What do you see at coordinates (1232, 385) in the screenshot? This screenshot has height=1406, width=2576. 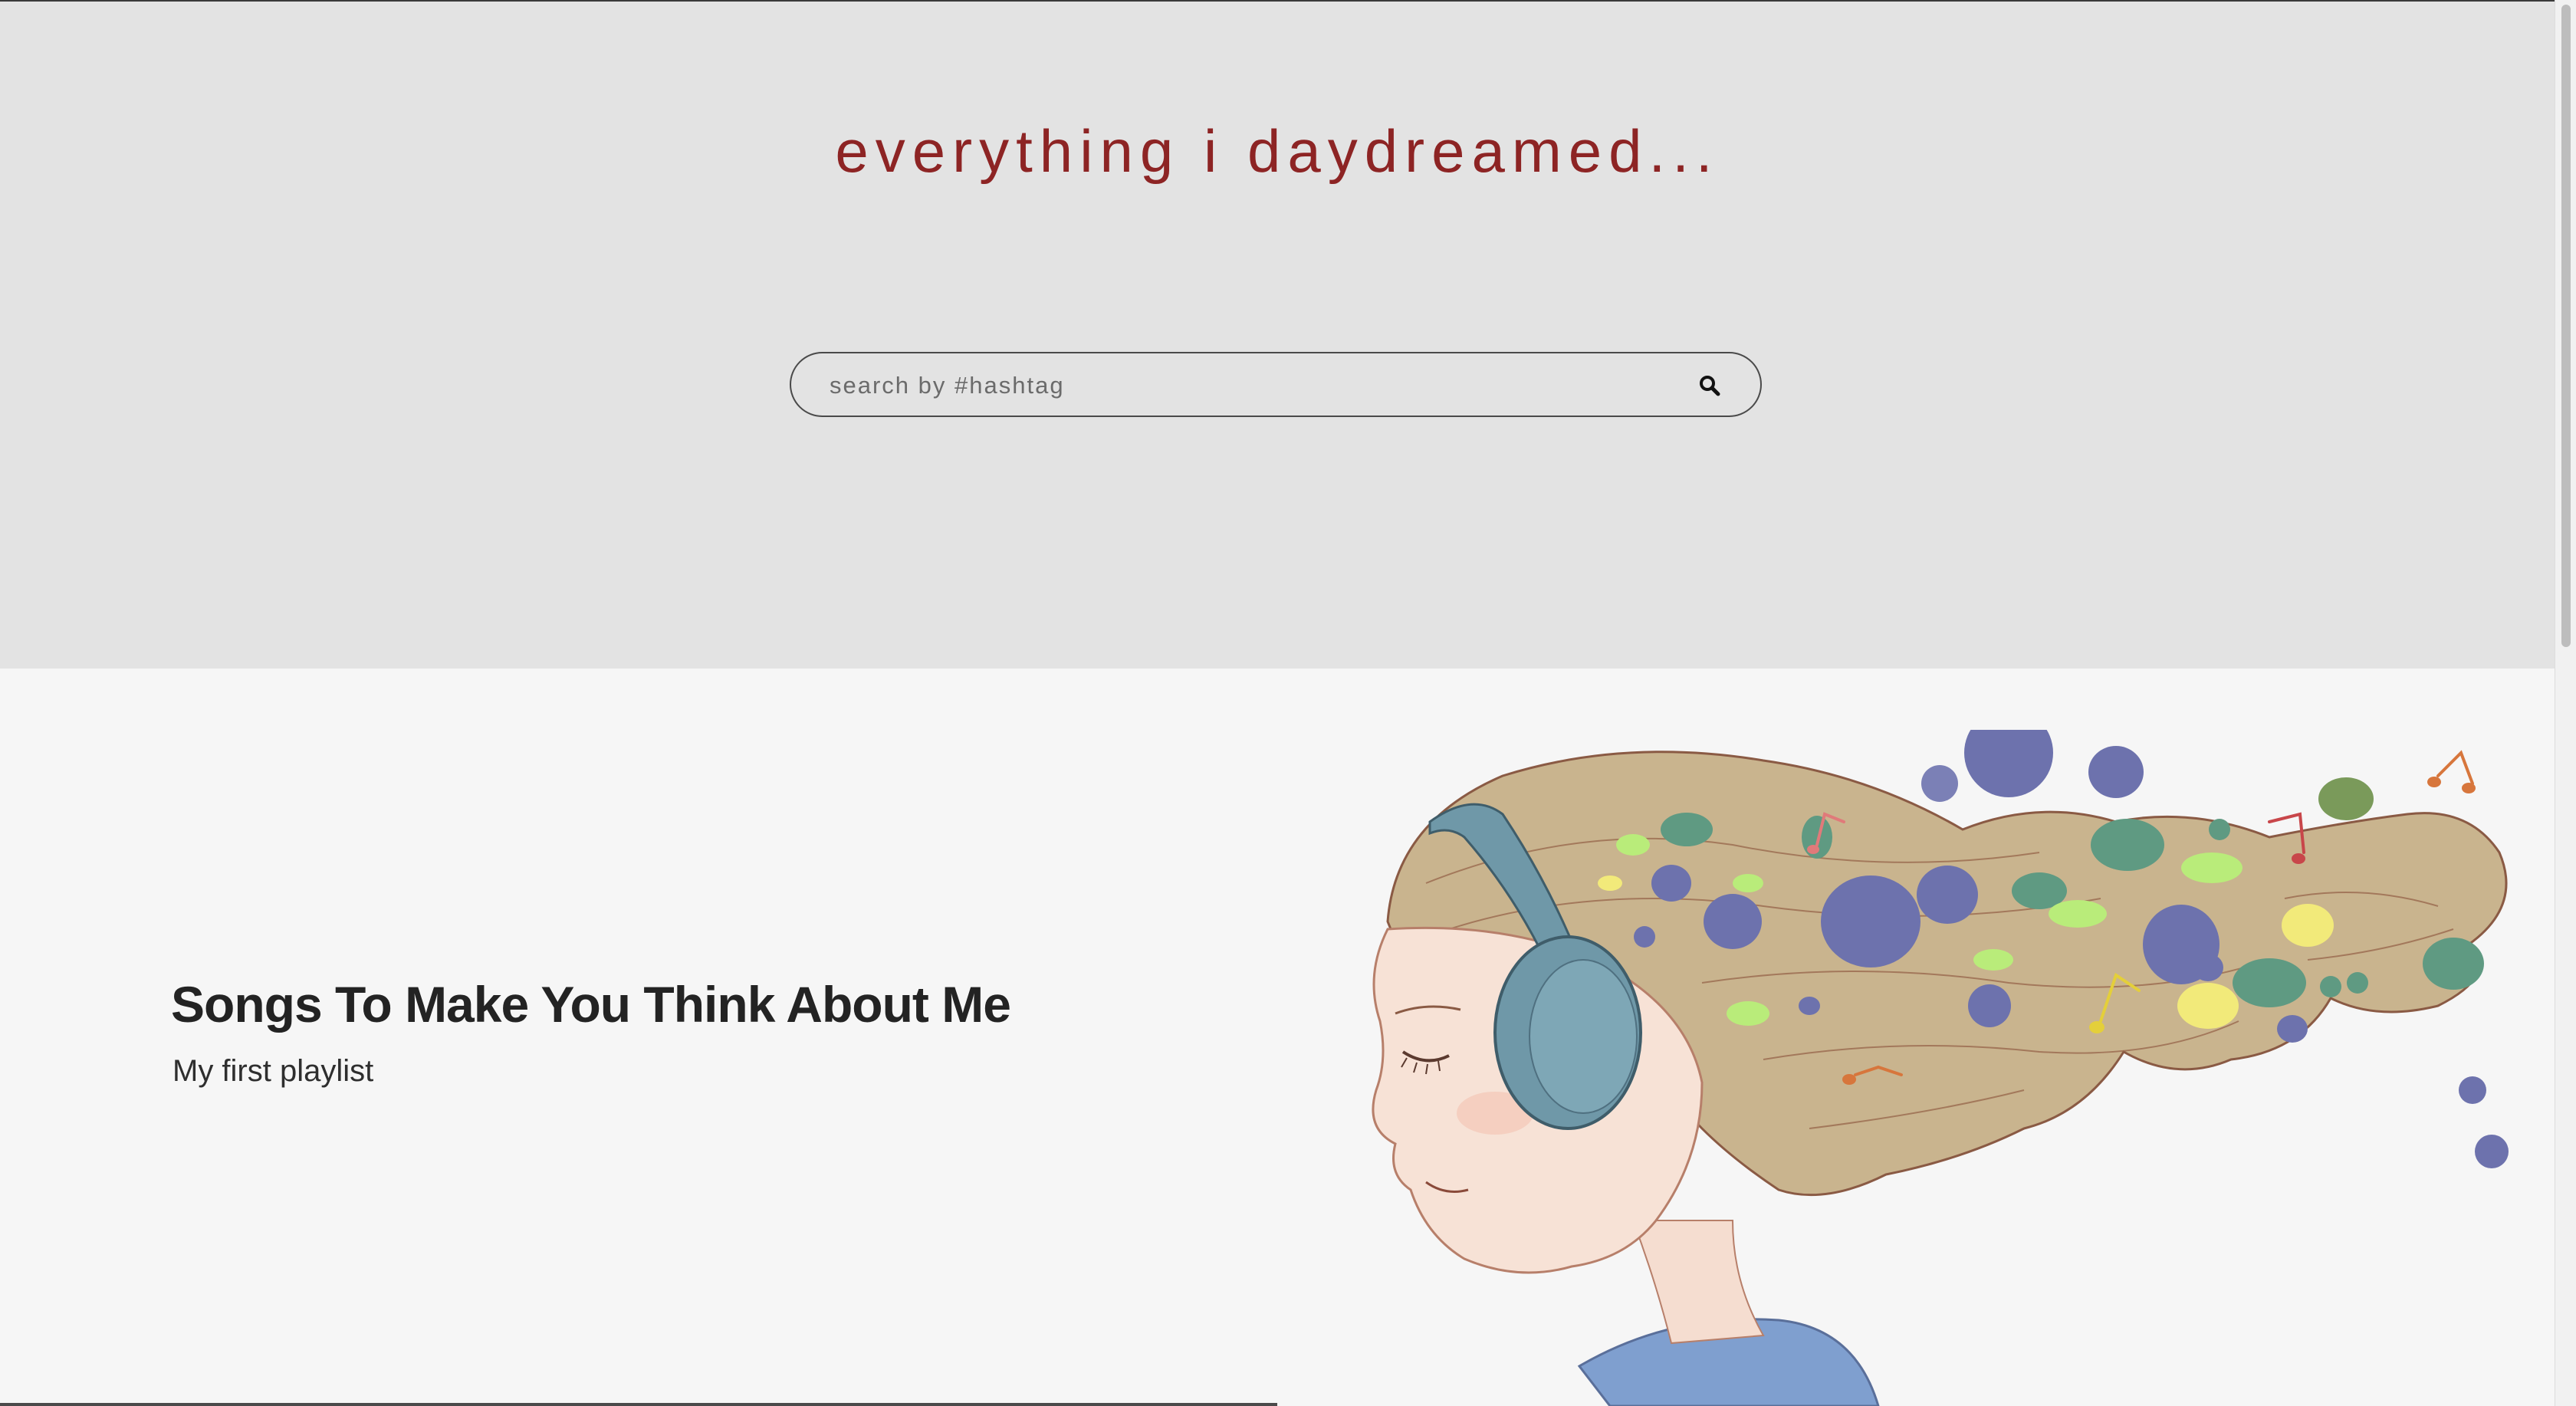 I see `search-input` at bounding box center [1232, 385].